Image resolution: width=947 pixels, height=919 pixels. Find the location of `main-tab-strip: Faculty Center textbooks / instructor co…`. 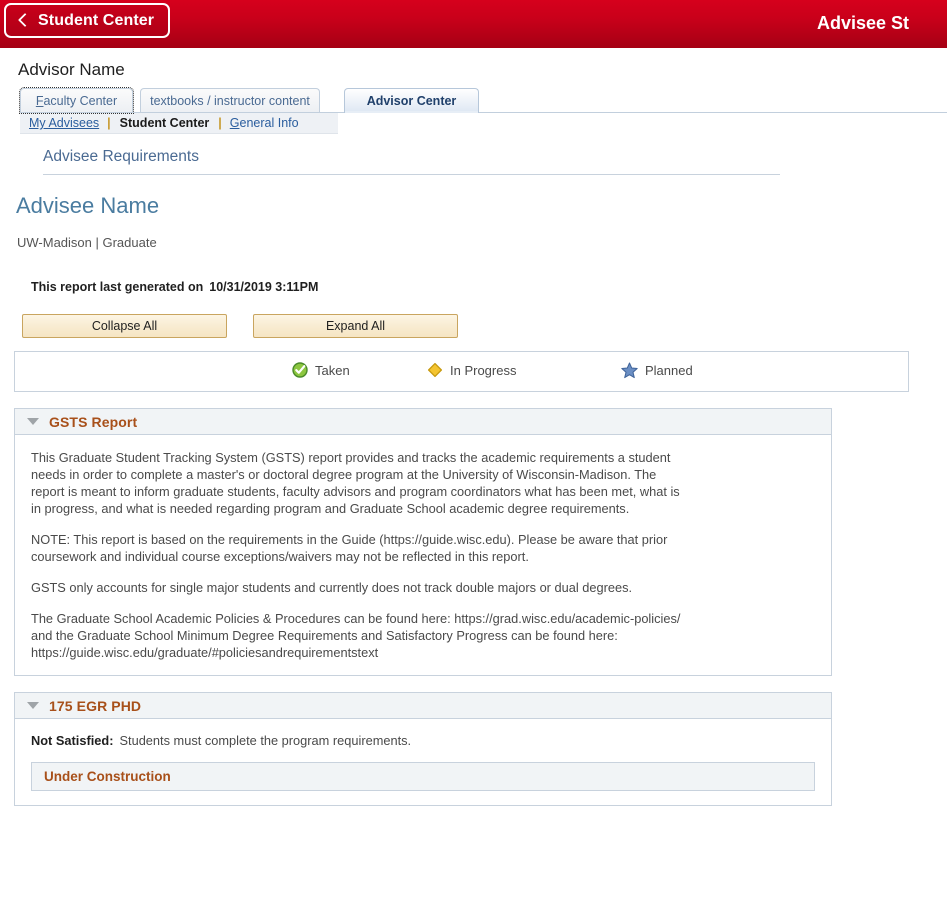

main-tab-strip: Faculty Center textbooks / instructor co… is located at coordinates (483, 100).